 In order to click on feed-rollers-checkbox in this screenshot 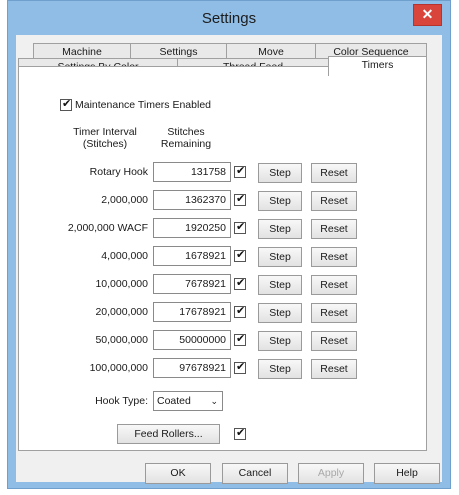, I will do `click(240, 433)`.